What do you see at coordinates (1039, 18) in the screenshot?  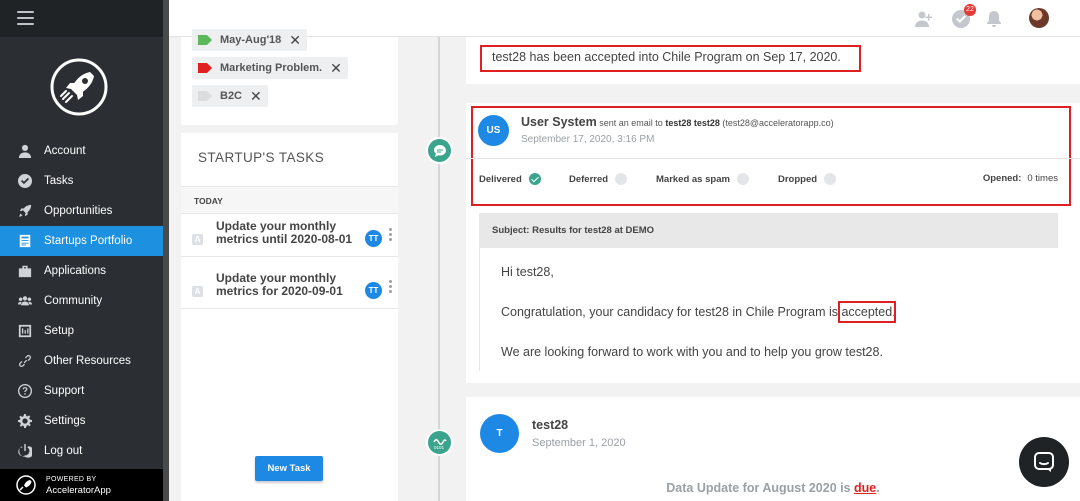 I see `avatar` at bounding box center [1039, 18].